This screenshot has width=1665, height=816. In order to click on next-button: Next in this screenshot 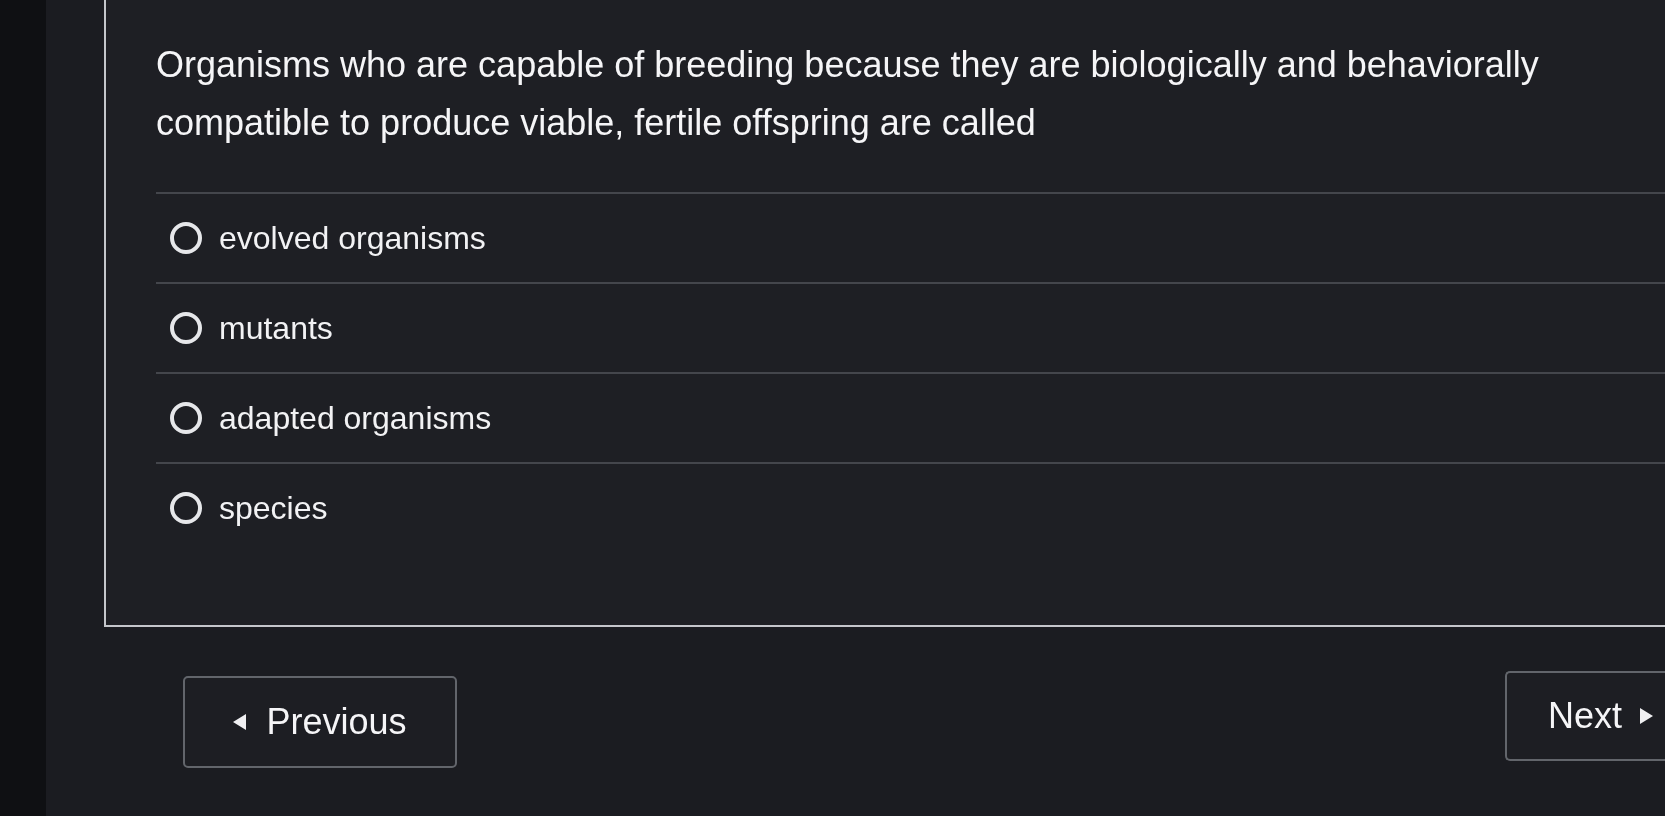, I will do `click(1585, 716)`.